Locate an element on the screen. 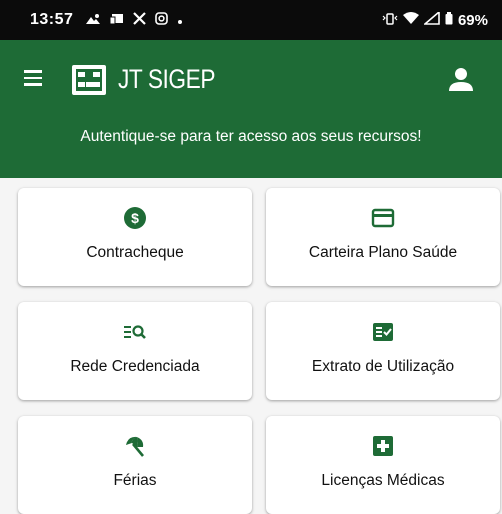  card-label: Férias is located at coordinates (135, 480).